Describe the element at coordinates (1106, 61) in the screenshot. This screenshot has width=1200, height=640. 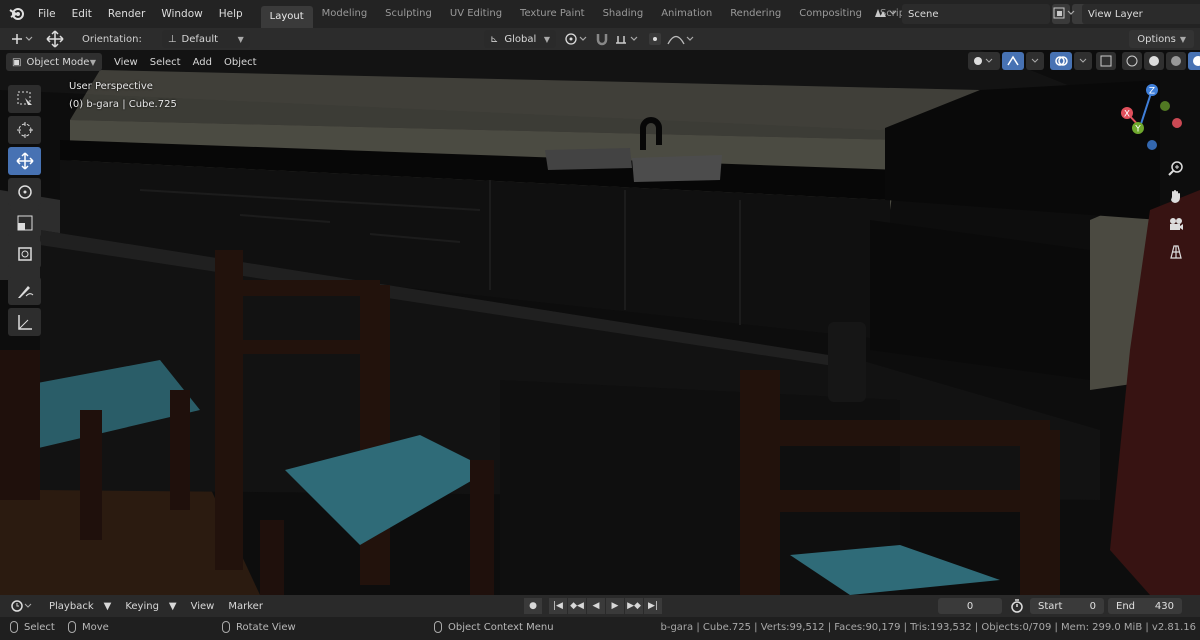
I see `xray-toggle-icon` at that location.